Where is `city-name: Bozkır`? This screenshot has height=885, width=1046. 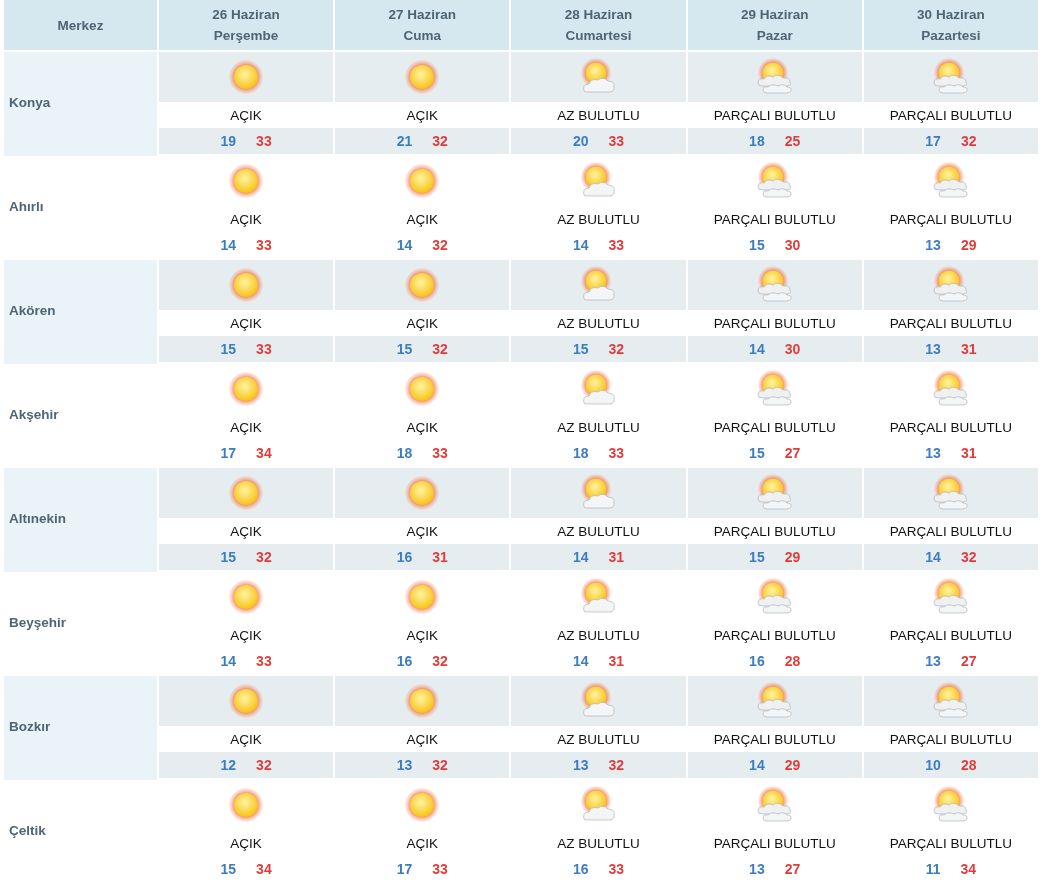 city-name: Bozkır is located at coordinates (80, 728).